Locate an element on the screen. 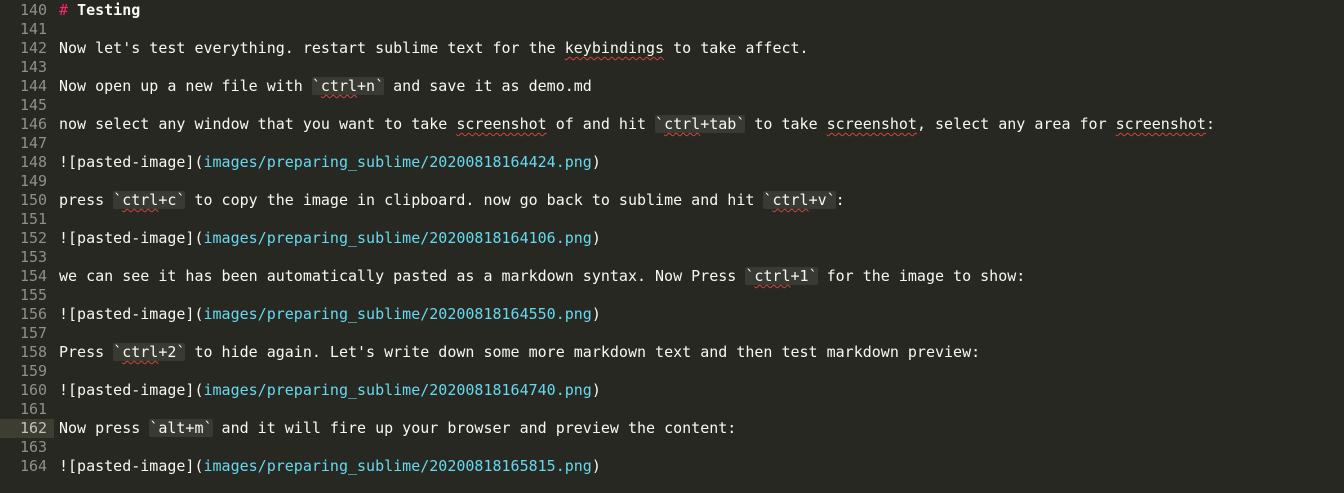 The height and width of the screenshot is (493, 1344). line-number: 147 is located at coordinates (27, 143).